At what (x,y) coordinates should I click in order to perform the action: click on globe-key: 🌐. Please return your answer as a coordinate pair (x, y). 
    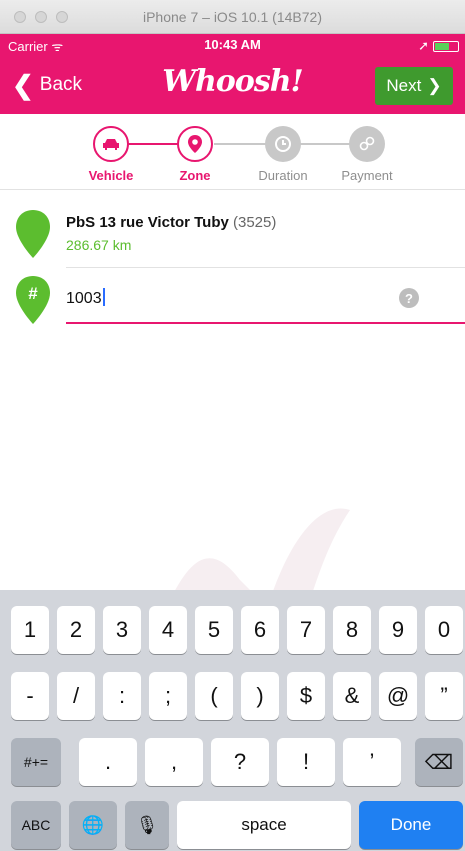
    Looking at the image, I should click on (93, 825).